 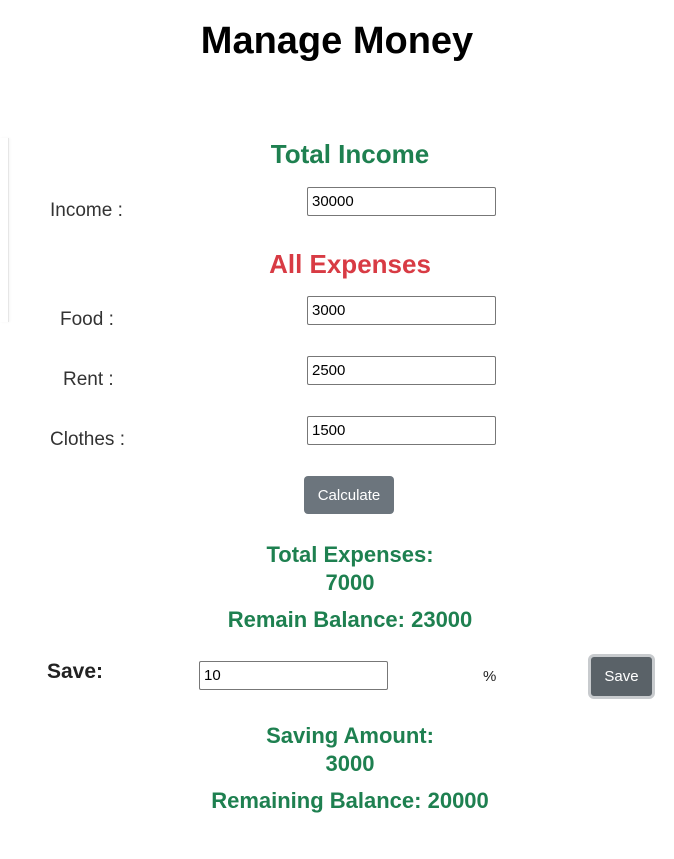 I want to click on saving-amount-value: 3000, so click(x=350, y=763).